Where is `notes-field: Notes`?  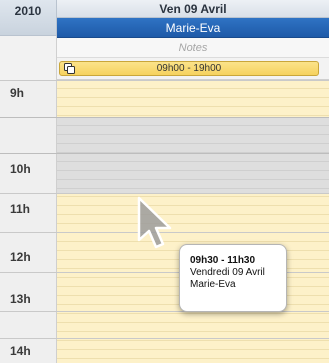 notes-field: Notes is located at coordinates (193, 48).